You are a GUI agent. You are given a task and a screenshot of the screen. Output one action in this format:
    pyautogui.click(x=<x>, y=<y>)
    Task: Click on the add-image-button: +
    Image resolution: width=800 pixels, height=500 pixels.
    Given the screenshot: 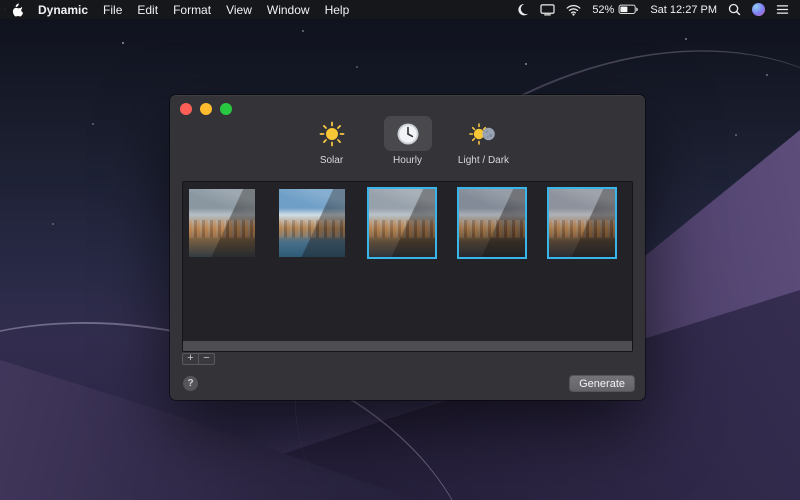 What is the action you would take?
    pyautogui.click(x=190, y=359)
    